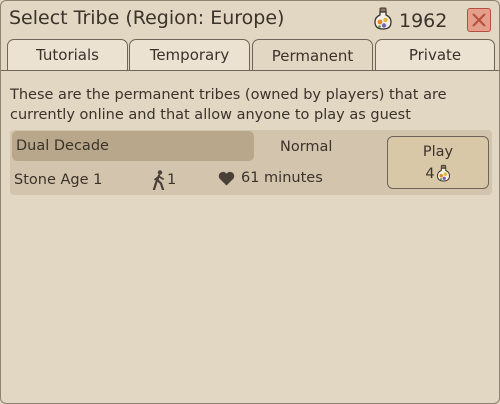 The height and width of the screenshot is (404, 500). I want to click on tribe-mode: Normal, so click(306, 147).